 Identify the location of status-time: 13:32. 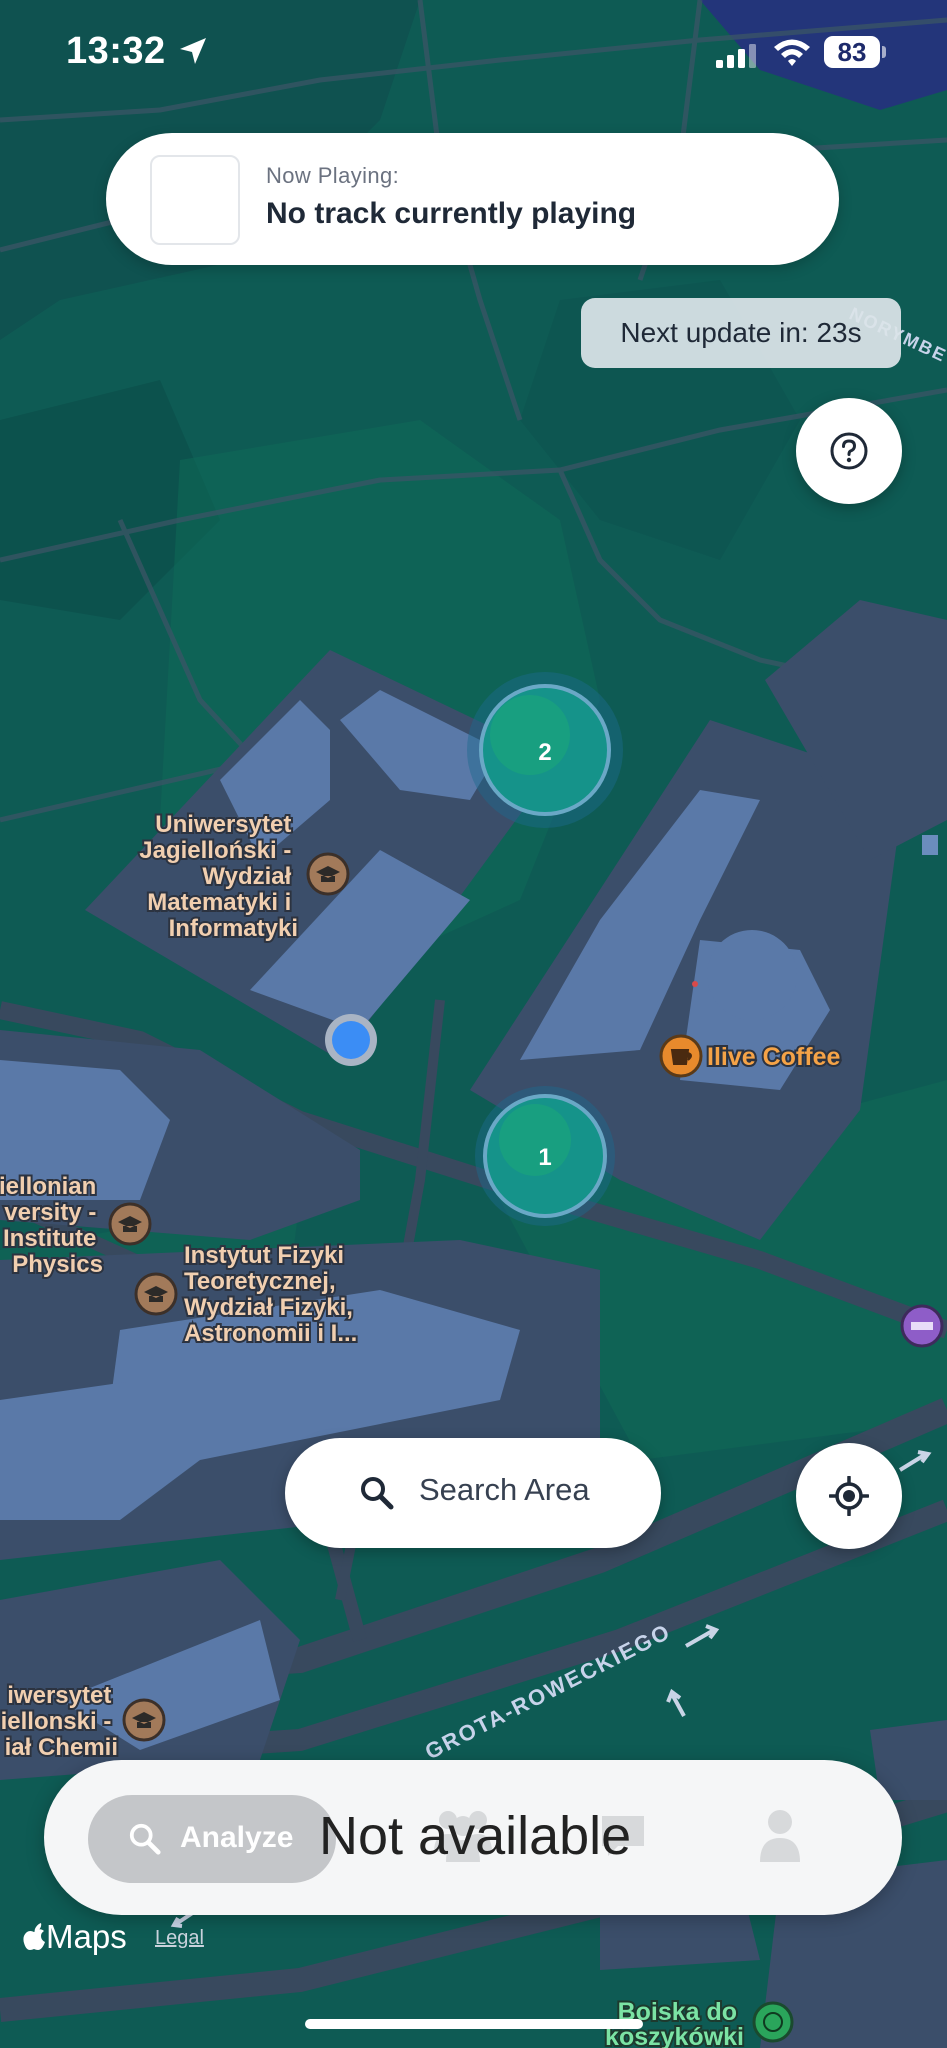
(116, 51).